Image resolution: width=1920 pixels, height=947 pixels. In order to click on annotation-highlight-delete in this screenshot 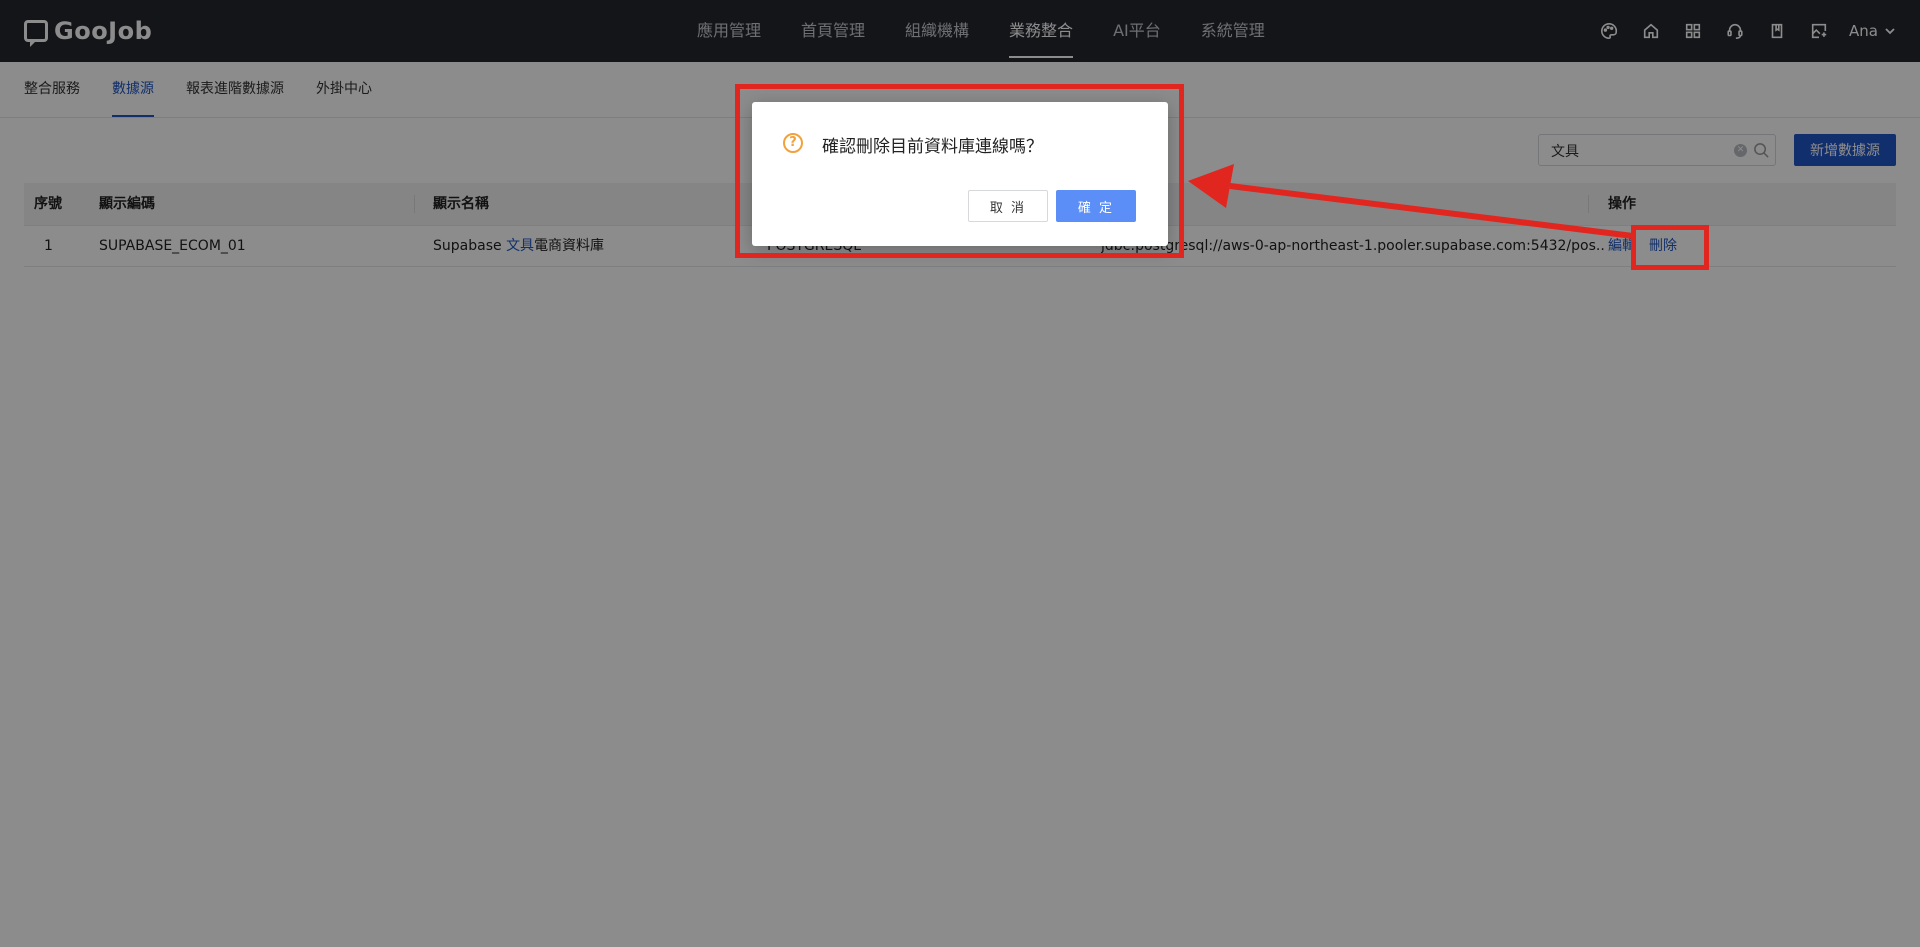, I will do `click(1670, 247)`.